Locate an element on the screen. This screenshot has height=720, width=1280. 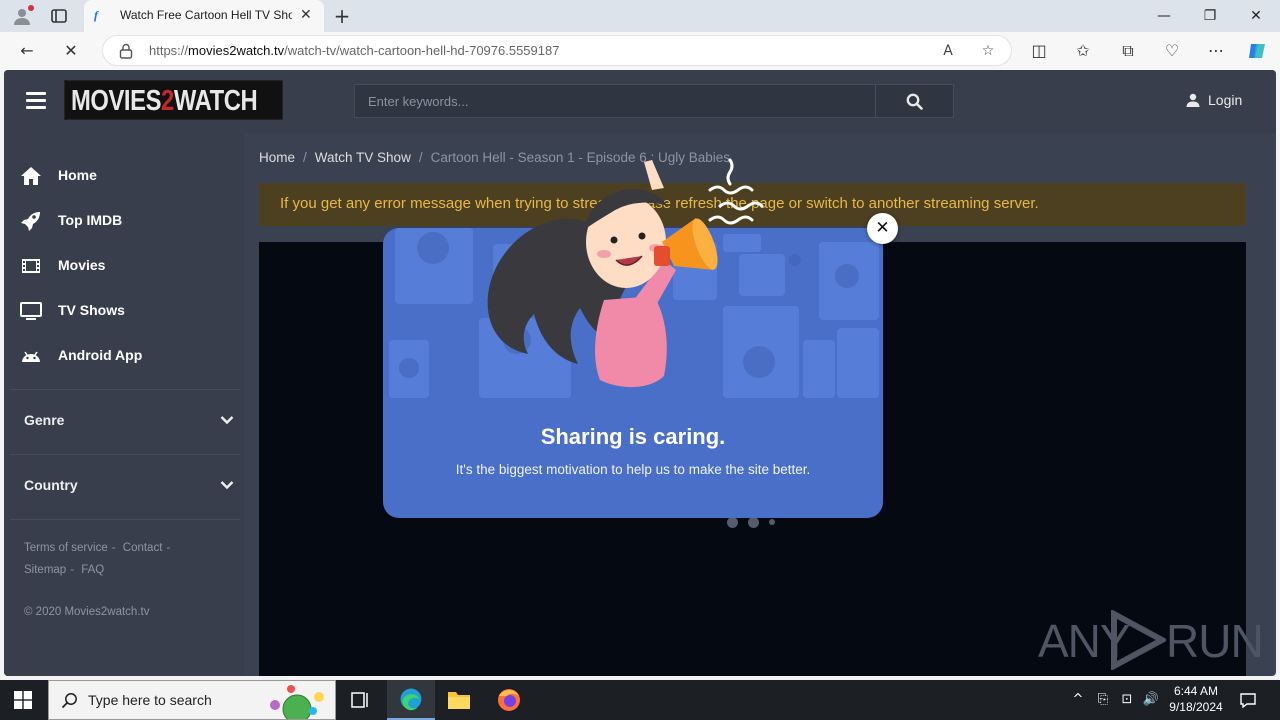
copilot-icon is located at coordinates (1257, 51).